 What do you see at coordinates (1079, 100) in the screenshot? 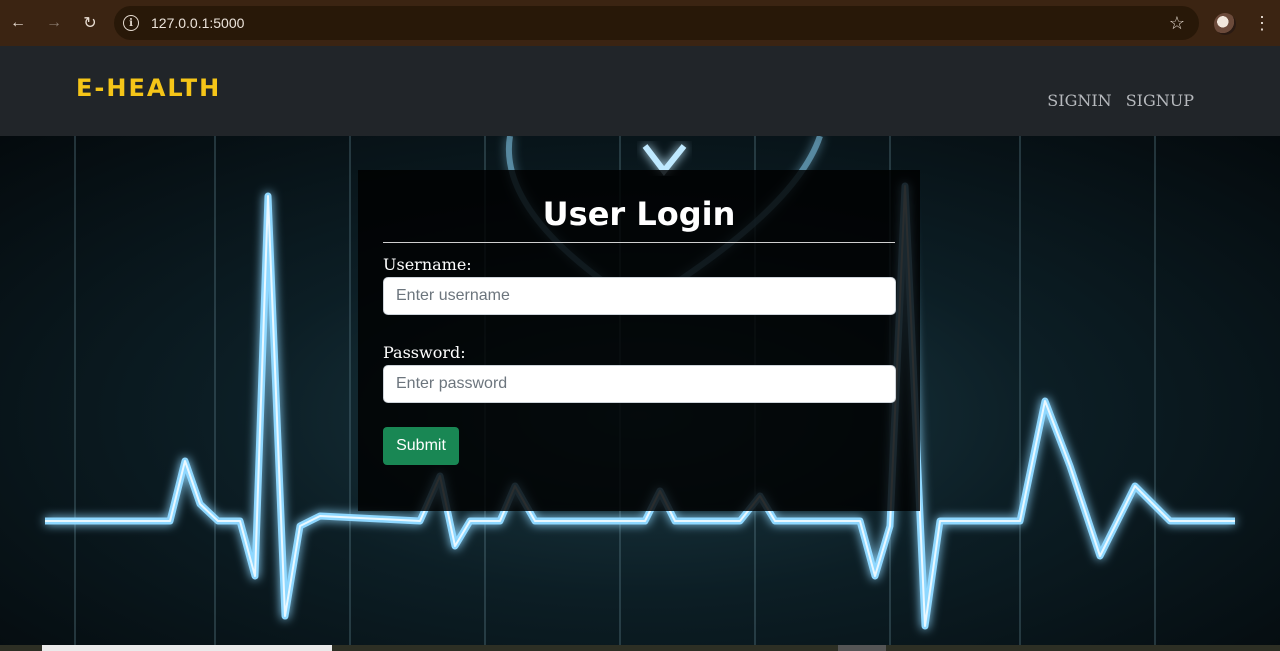
I see `nav-signin-link: SIGNIN` at bounding box center [1079, 100].